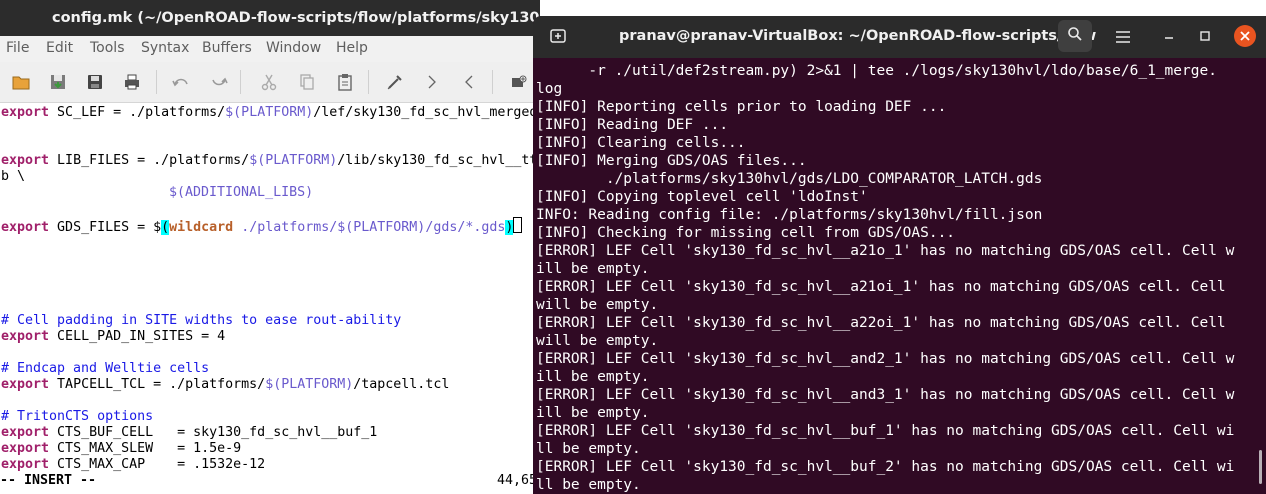  Describe the element at coordinates (17, 48) in the screenshot. I see `menu-file: File` at that location.